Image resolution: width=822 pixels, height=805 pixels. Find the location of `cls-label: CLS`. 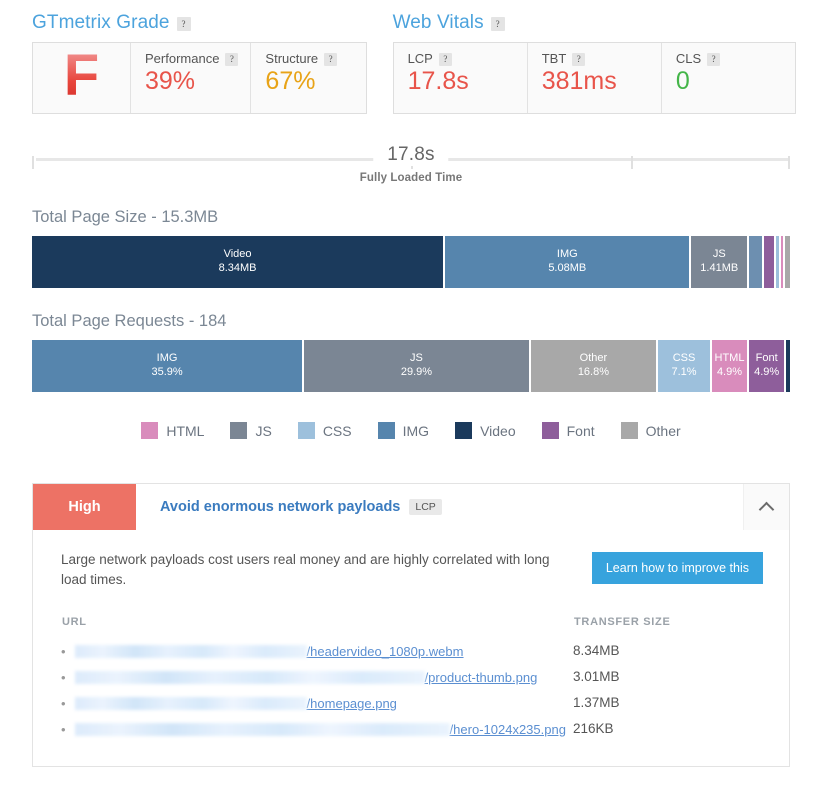

cls-label: CLS is located at coordinates (688, 58).